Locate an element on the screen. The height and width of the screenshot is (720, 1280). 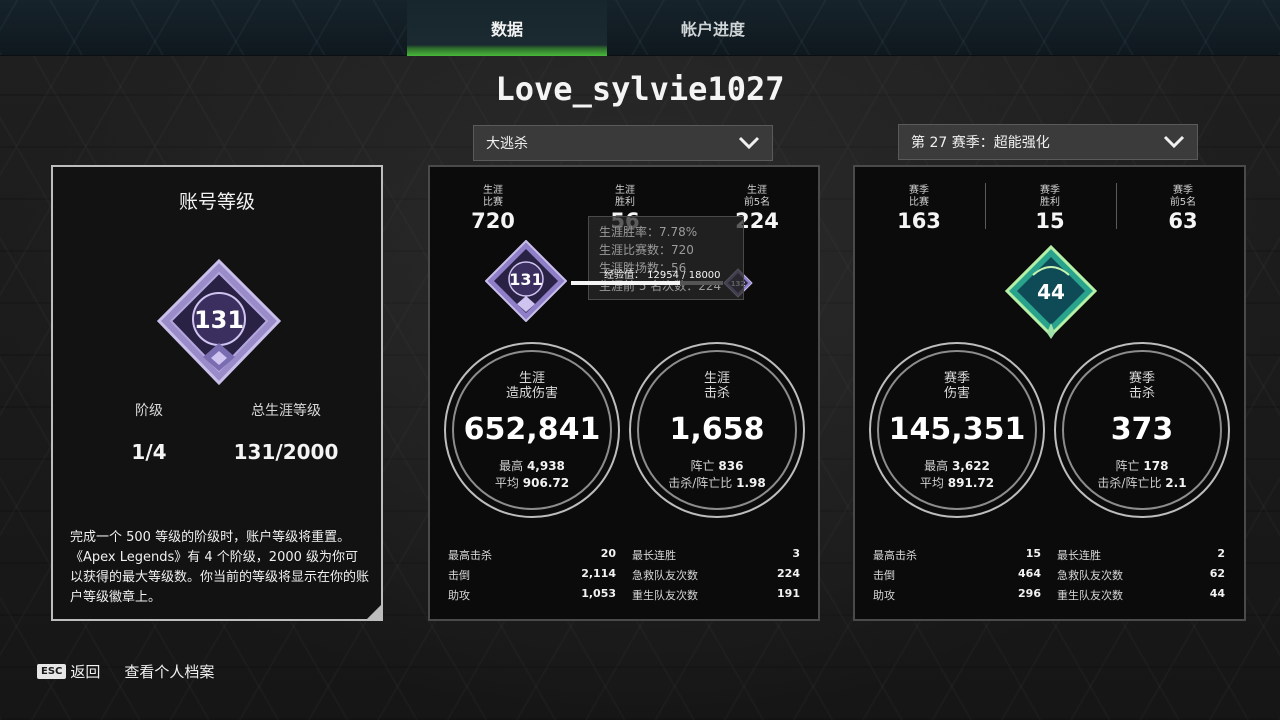
esc-key-icon: ESC is located at coordinates (52, 671).